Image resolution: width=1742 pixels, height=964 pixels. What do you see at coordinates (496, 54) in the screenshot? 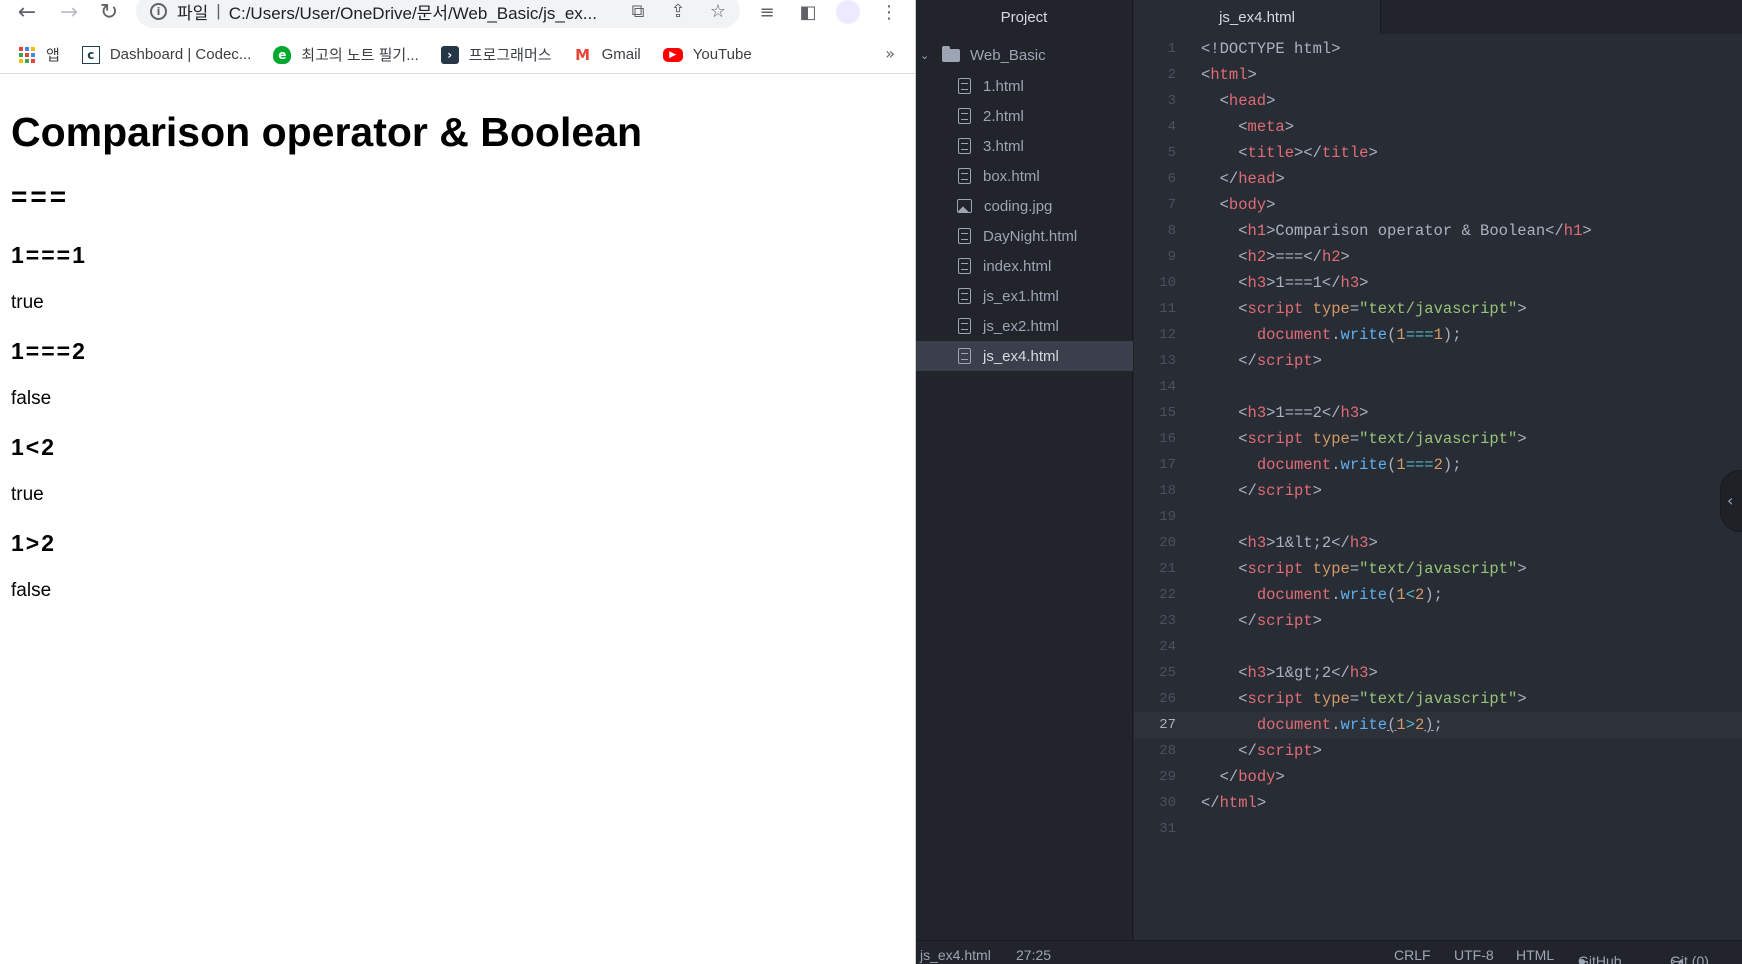
I see `bookmark-programmers: › 프로그래머스` at bounding box center [496, 54].